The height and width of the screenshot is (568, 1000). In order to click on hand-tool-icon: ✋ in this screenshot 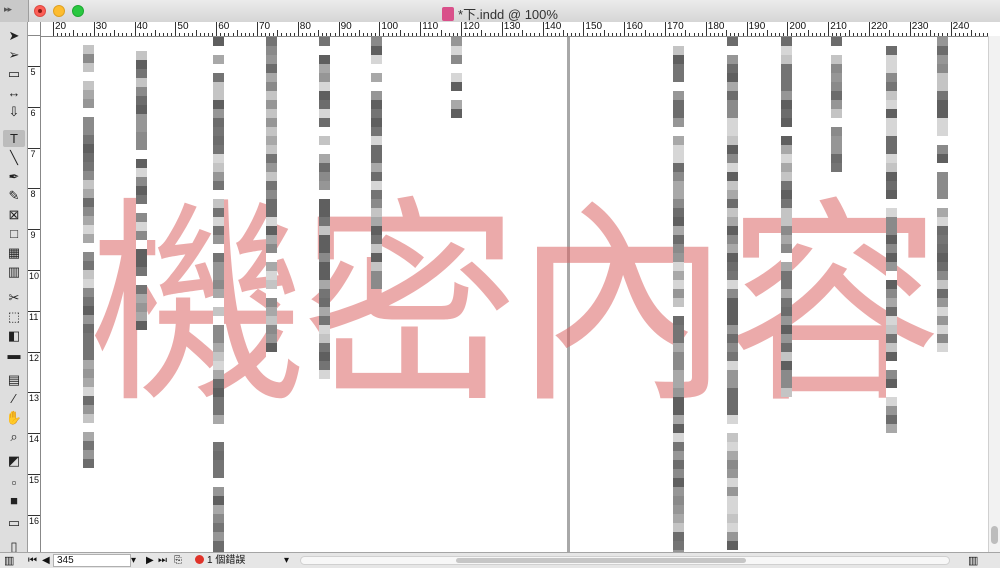, I will do `click(14, 417)`.